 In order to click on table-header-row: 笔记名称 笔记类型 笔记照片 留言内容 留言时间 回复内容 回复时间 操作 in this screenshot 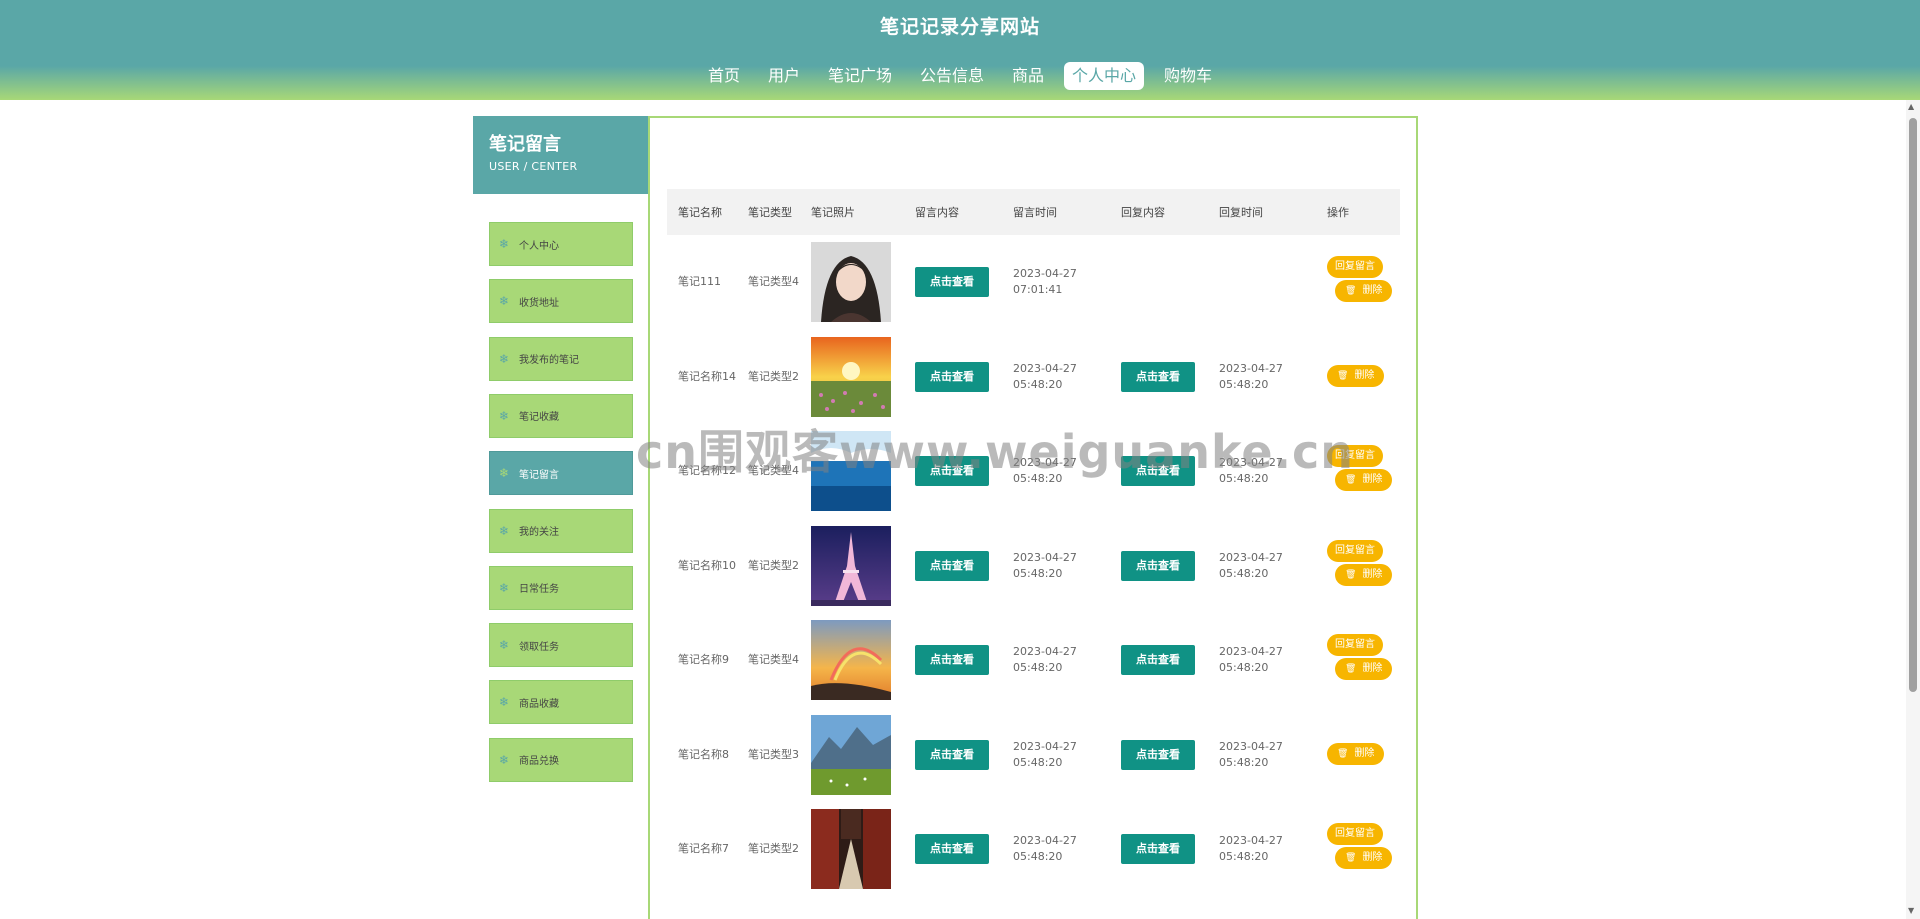, I will do `click(1033, 212)`.